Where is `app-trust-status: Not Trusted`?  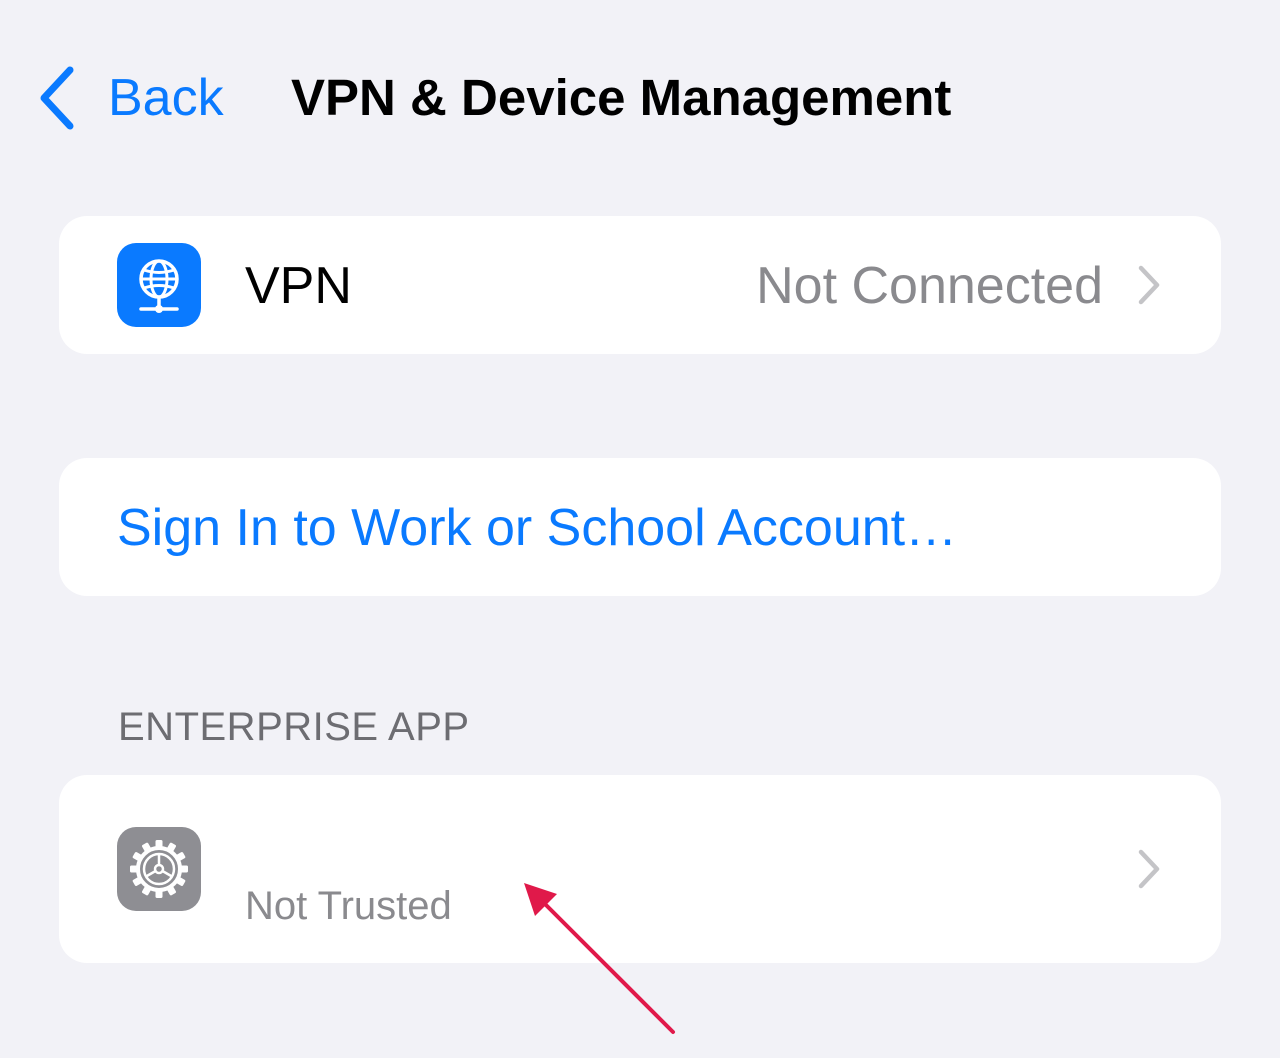
app-trust-status: Not Trusted is located at coordinates (348, 906).